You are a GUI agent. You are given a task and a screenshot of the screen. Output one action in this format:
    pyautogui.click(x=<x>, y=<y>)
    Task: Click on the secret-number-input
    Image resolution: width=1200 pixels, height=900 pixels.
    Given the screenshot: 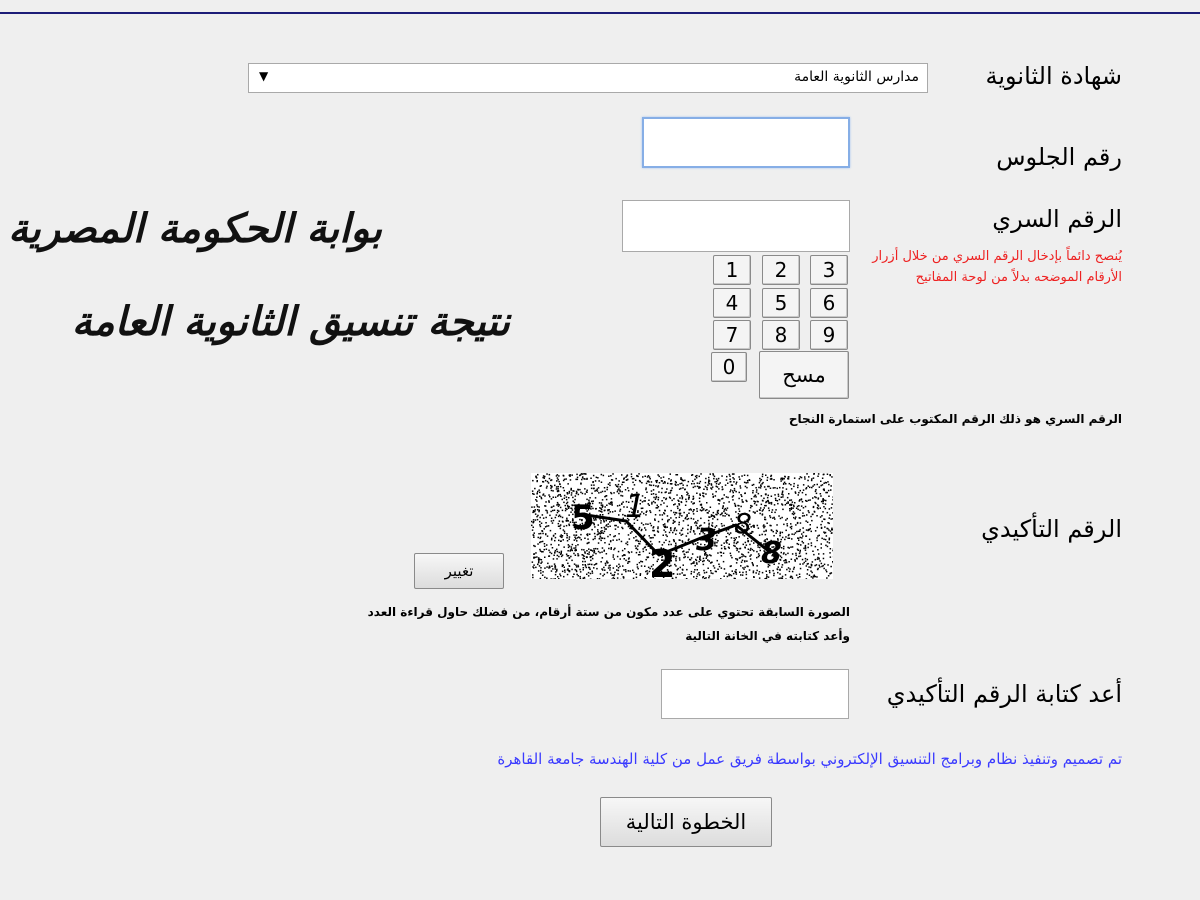 What is the action you would take?
    pyautogui.click(x=736, y=226)
    